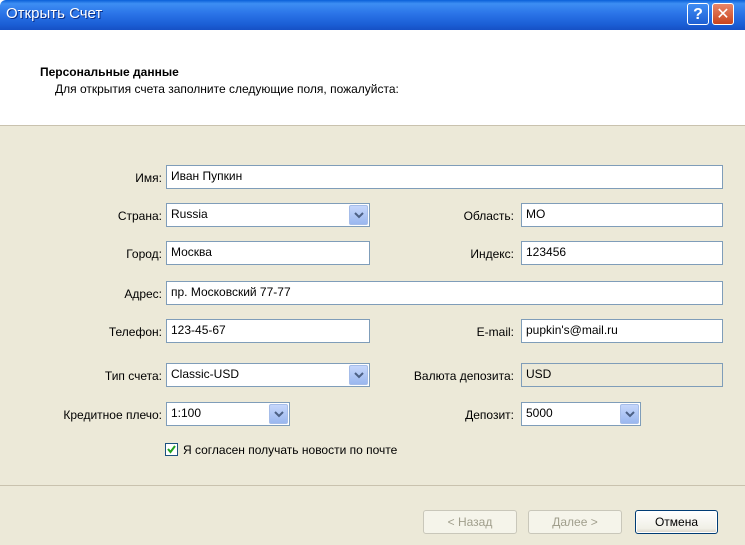 The width and height of the screenshot is (745, 545). Describe the element at coordinates (228, 414) in the screenshot. I see `leverage-select: 1:100` at that location.